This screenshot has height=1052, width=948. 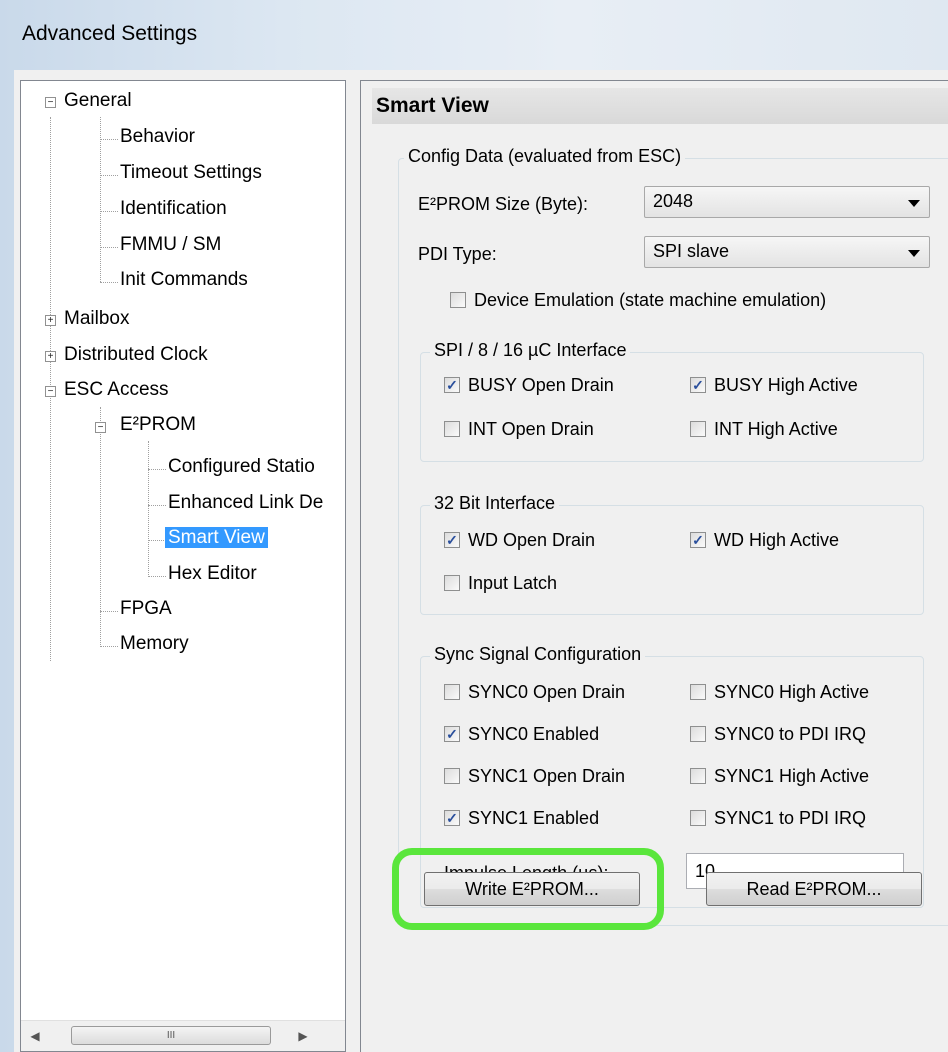 I want to click on tree-item-fpga: FPGA, so click(x=146, y=609).